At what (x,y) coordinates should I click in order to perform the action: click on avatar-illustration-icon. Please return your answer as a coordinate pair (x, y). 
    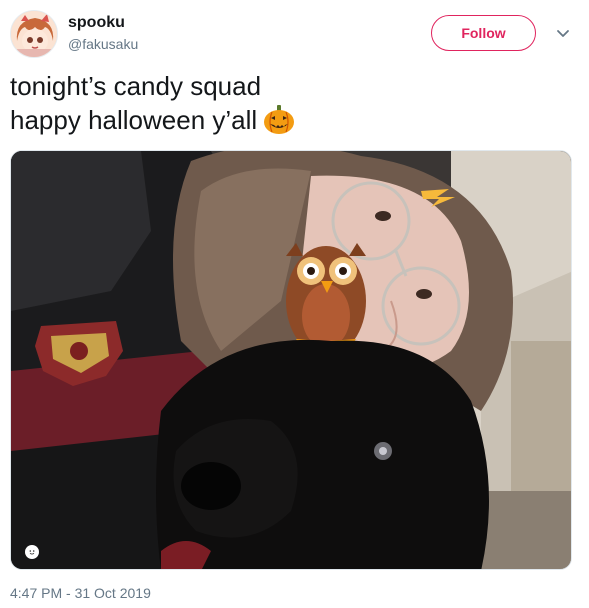
    Looking at the image, I should click on (34, 34).